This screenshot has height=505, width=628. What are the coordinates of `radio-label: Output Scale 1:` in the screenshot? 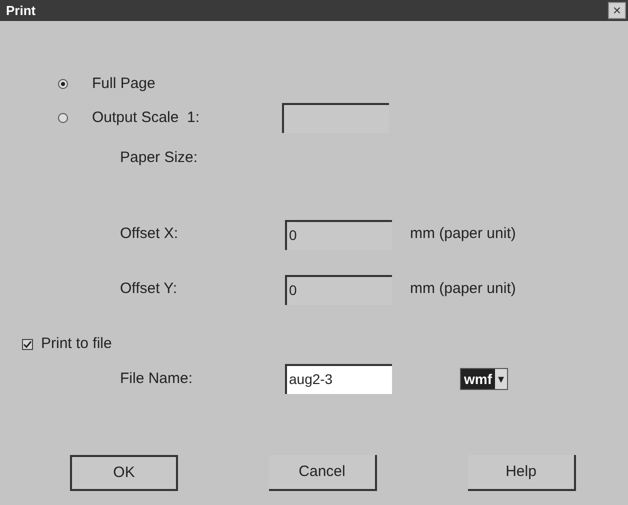 It's located at (146, 118).